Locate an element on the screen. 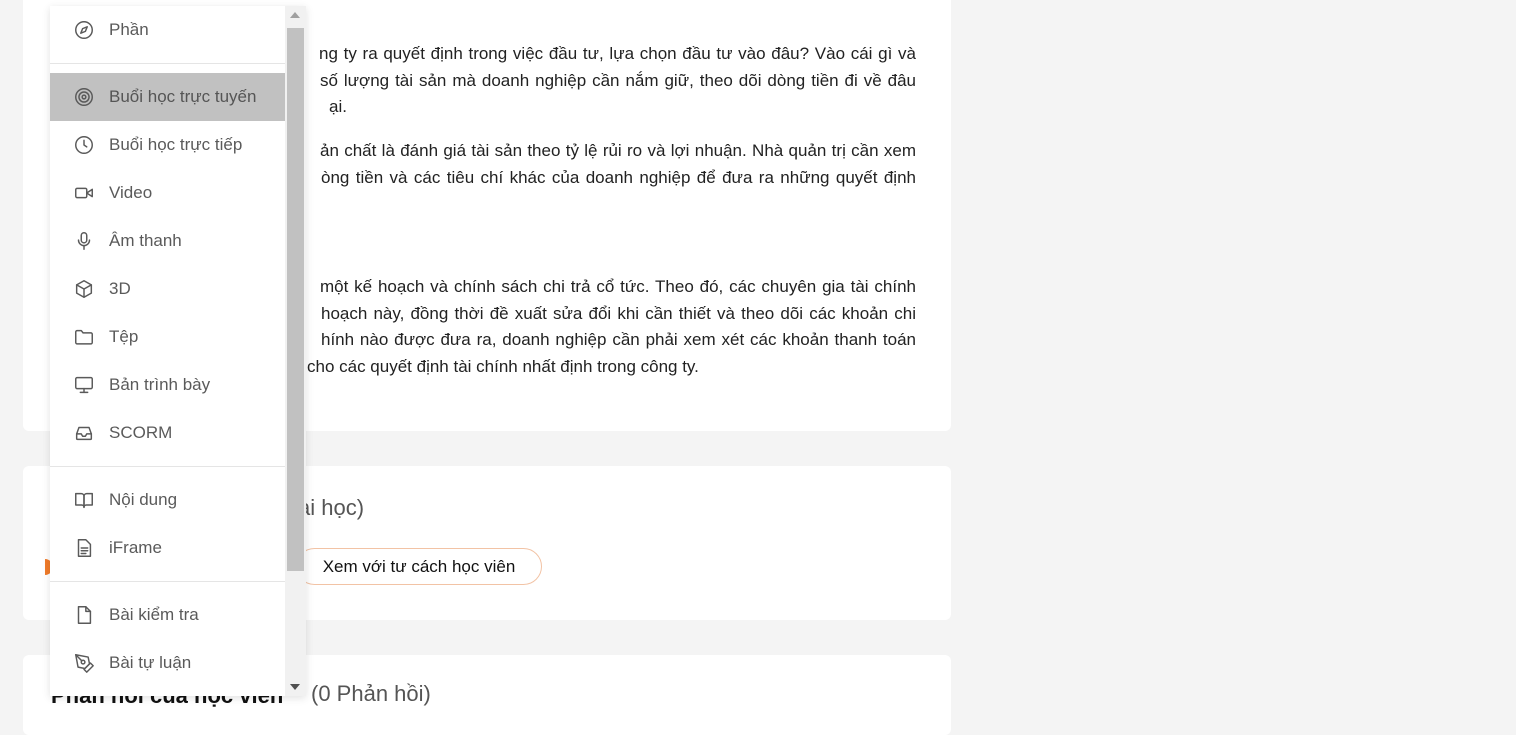 The height and width of the screenshot is (735, 1516). menu-item-label: iFrame is located at coordinates (135, 547).